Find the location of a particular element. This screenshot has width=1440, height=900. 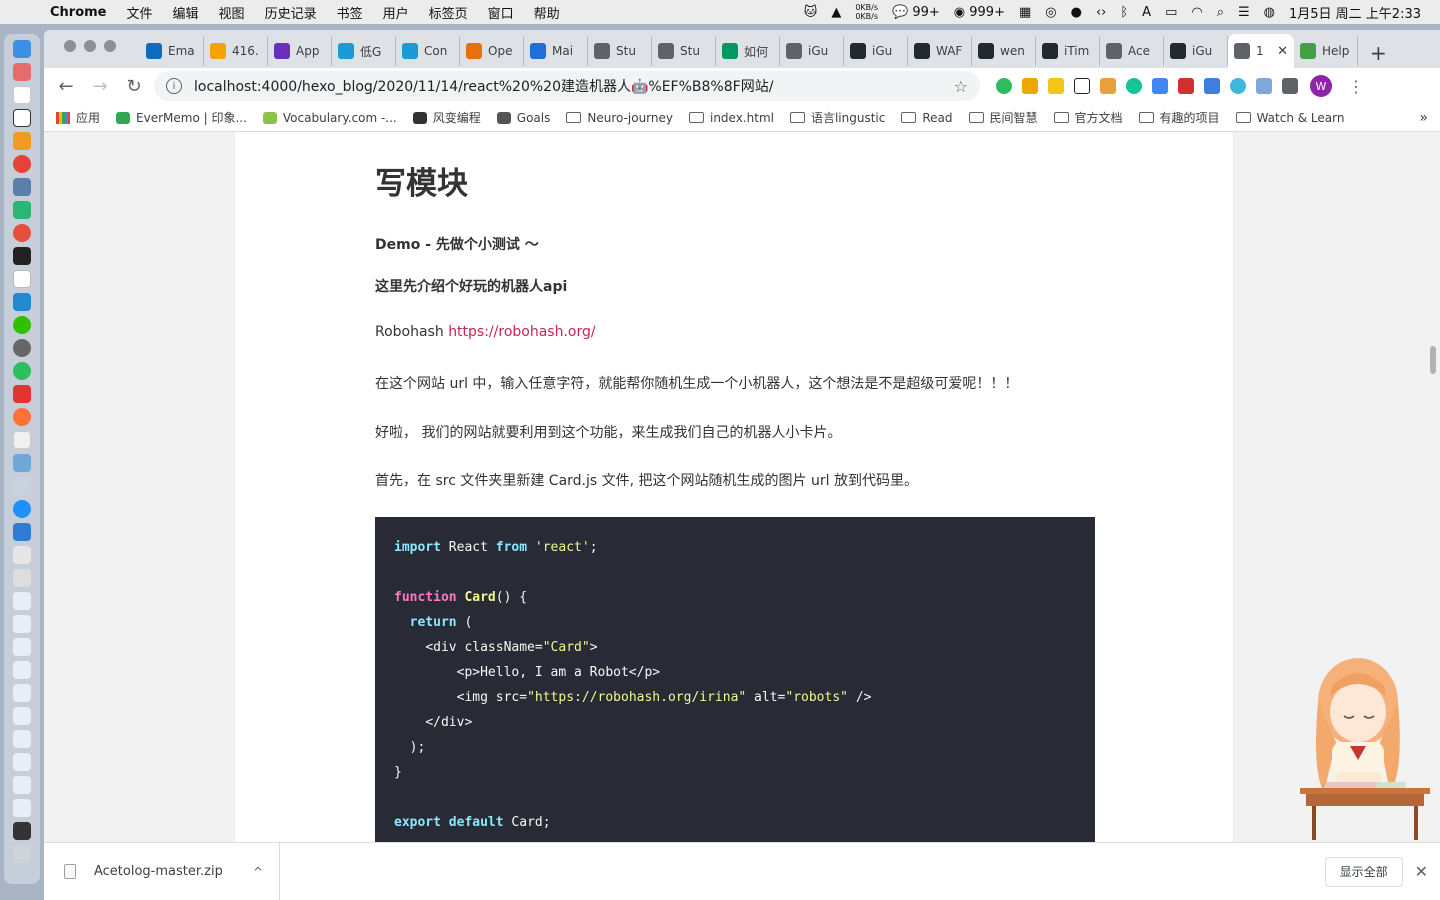

extension-icon is located at coordinates (1264, 86).